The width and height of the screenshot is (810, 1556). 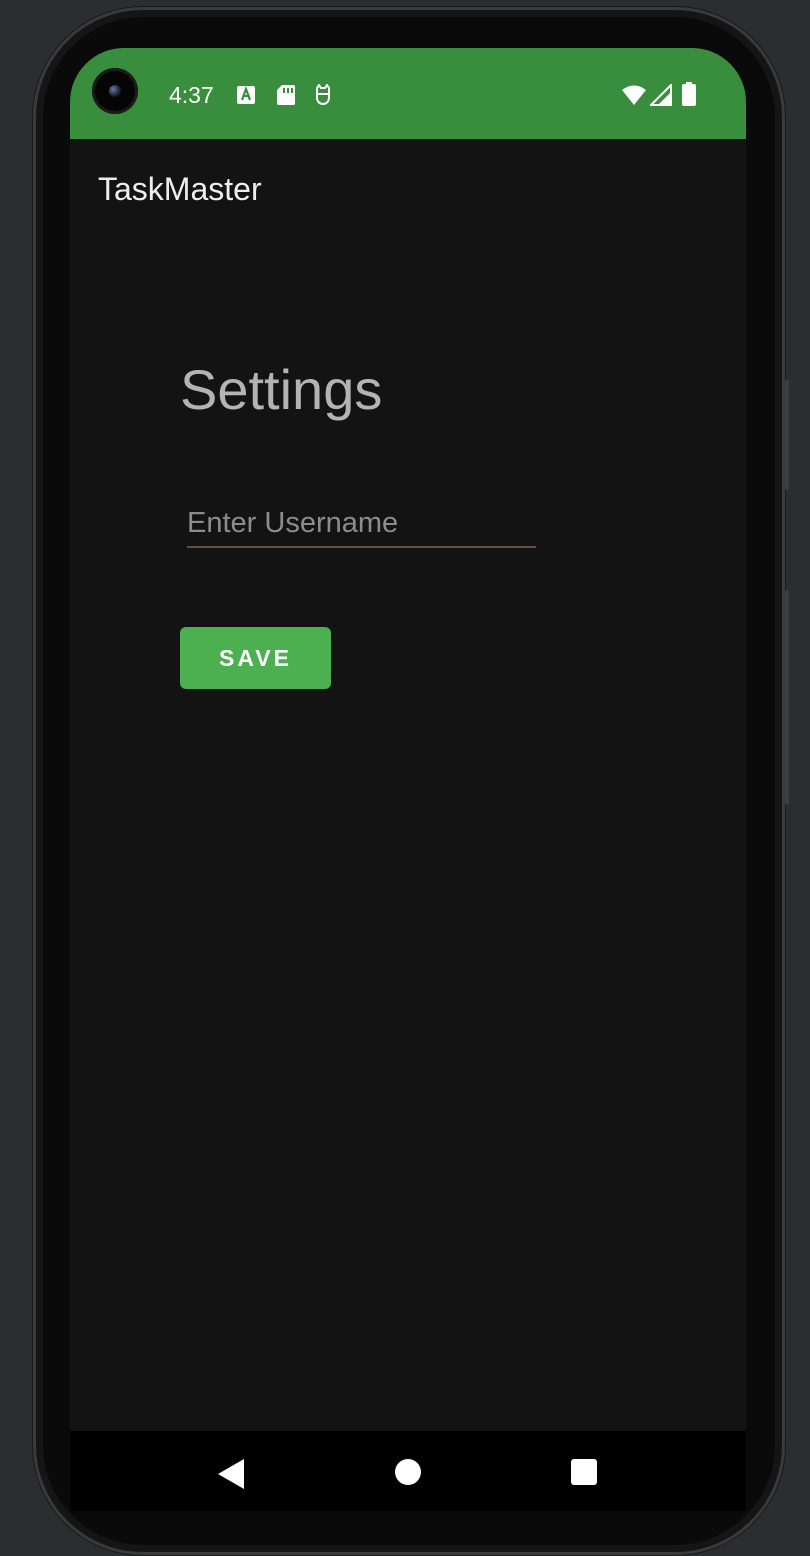 I want to click on save-button: SAVE, so click(x=255, y=658).